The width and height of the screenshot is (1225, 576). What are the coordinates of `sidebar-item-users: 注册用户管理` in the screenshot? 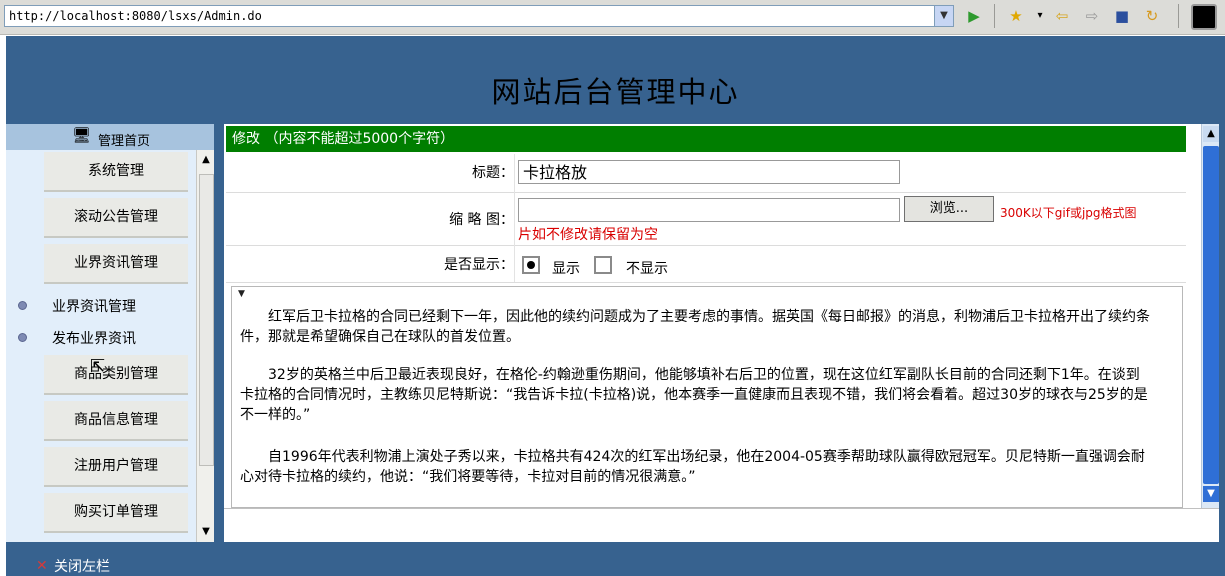 It's located at (116, 467).